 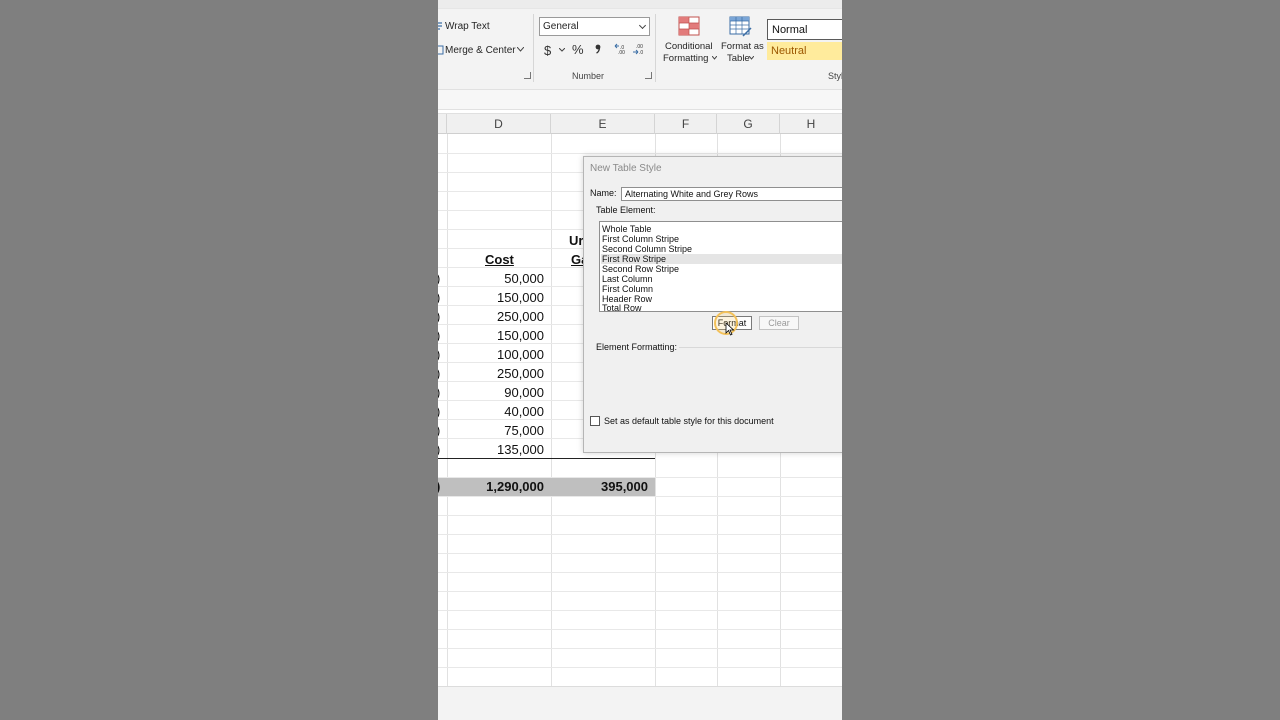 What do you see at coordinates (689, 46) in the screenshot?
I see `conditional-formatting-label1: Conditional` at bounding box center [689, 46].